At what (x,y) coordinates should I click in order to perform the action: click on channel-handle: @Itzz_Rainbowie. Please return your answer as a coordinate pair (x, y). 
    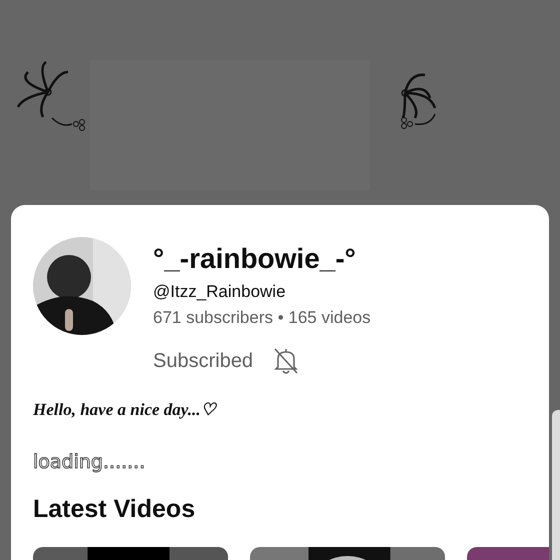
    Looking at the image, I should click on (220, 292).